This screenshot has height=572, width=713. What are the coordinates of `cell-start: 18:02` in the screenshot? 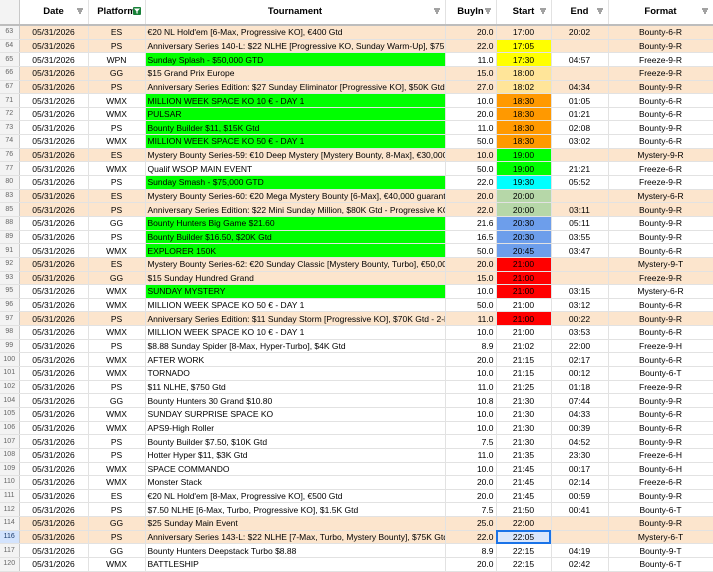 It's located at (524, 87).